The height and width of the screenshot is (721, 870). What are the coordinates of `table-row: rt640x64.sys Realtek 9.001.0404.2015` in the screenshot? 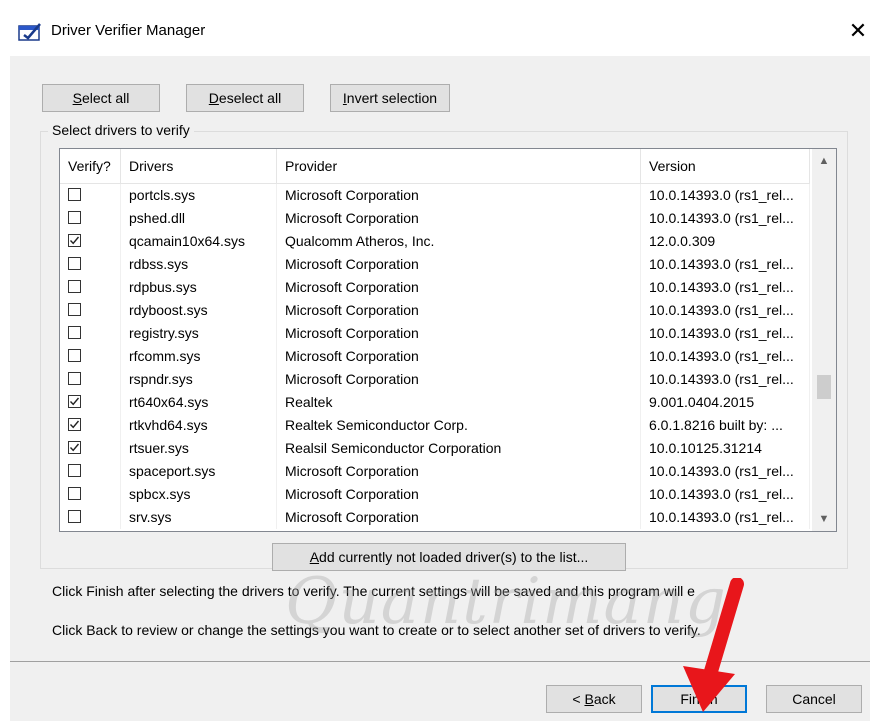 It's located at (435, 402).